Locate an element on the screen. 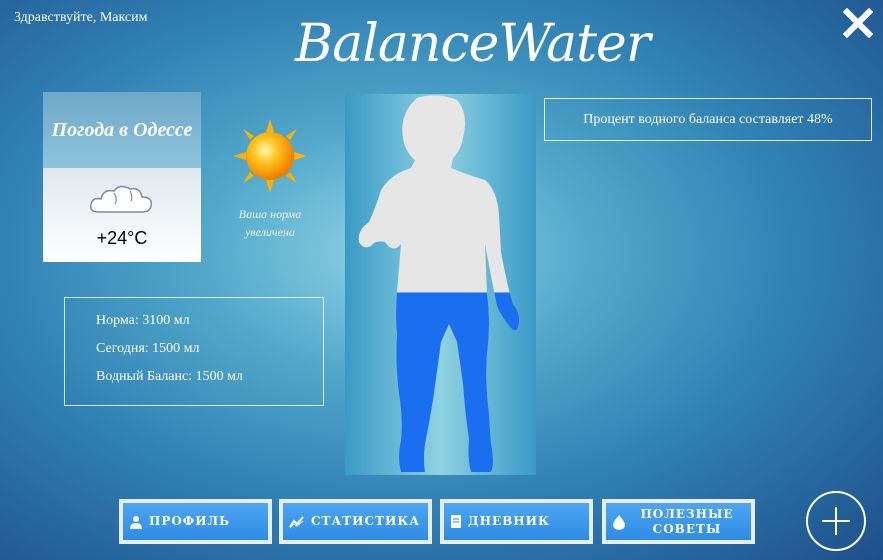 The height and width of the screenshot is (560, 883). close-icon is located at coordinates (858, 23).